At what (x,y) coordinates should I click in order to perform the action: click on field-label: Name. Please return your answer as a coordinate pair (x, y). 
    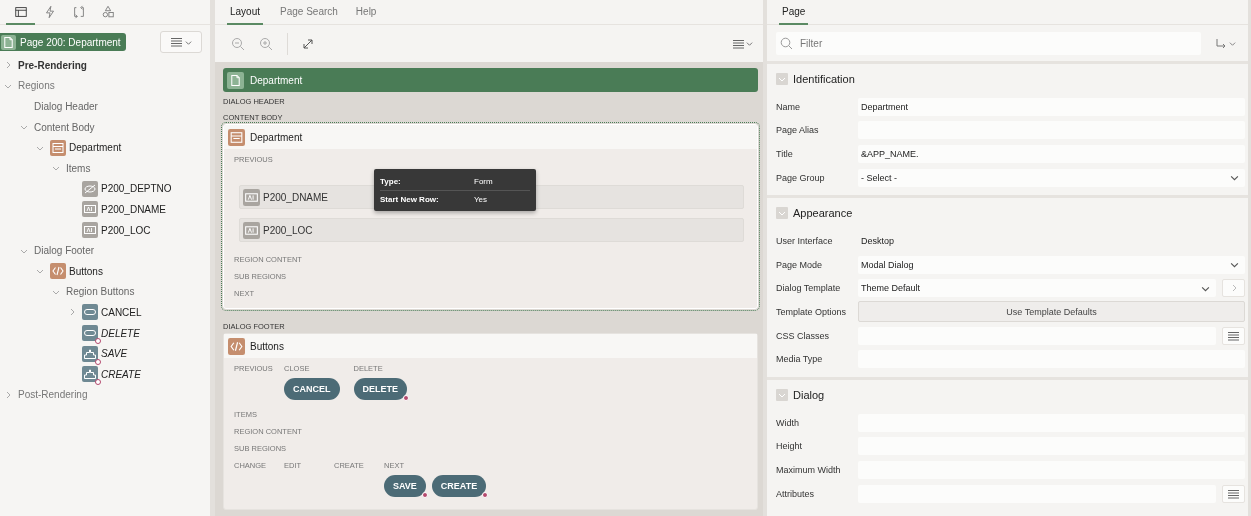
    Looking at the image, I should click on (788, 106).